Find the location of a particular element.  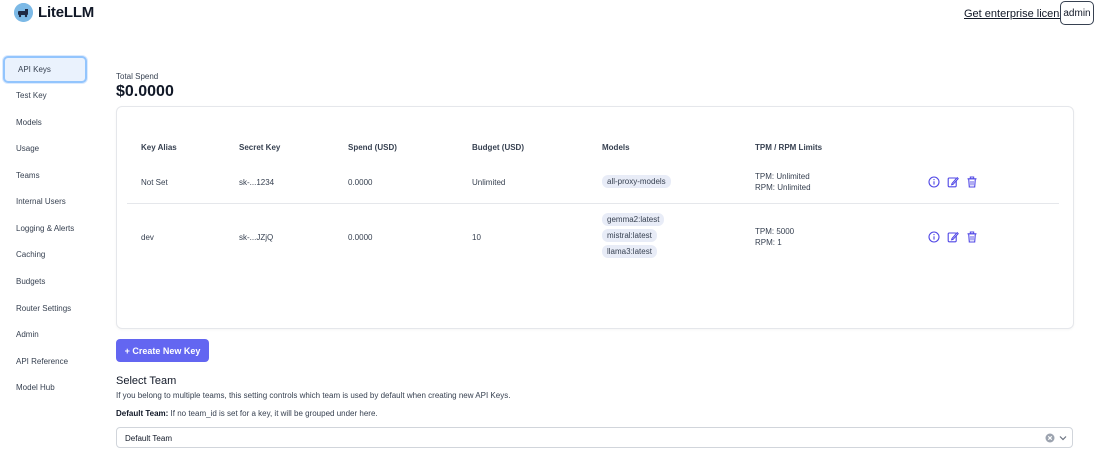

secret-key-cell: sk-...1234 is located at coordinates (257, 182).